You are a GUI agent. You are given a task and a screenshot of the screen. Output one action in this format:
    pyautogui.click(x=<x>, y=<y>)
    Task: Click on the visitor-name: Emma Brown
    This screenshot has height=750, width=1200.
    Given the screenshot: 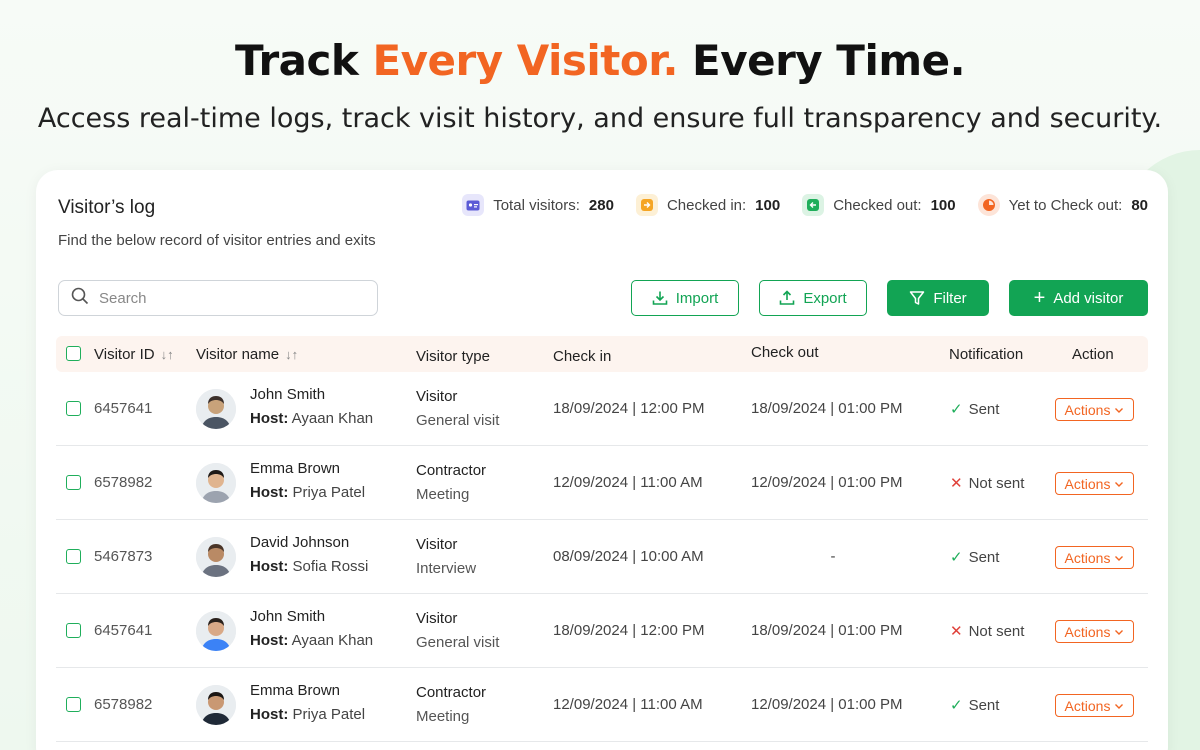 What is the action you would take?
    pyautogui.click(x=295, y=690)
    